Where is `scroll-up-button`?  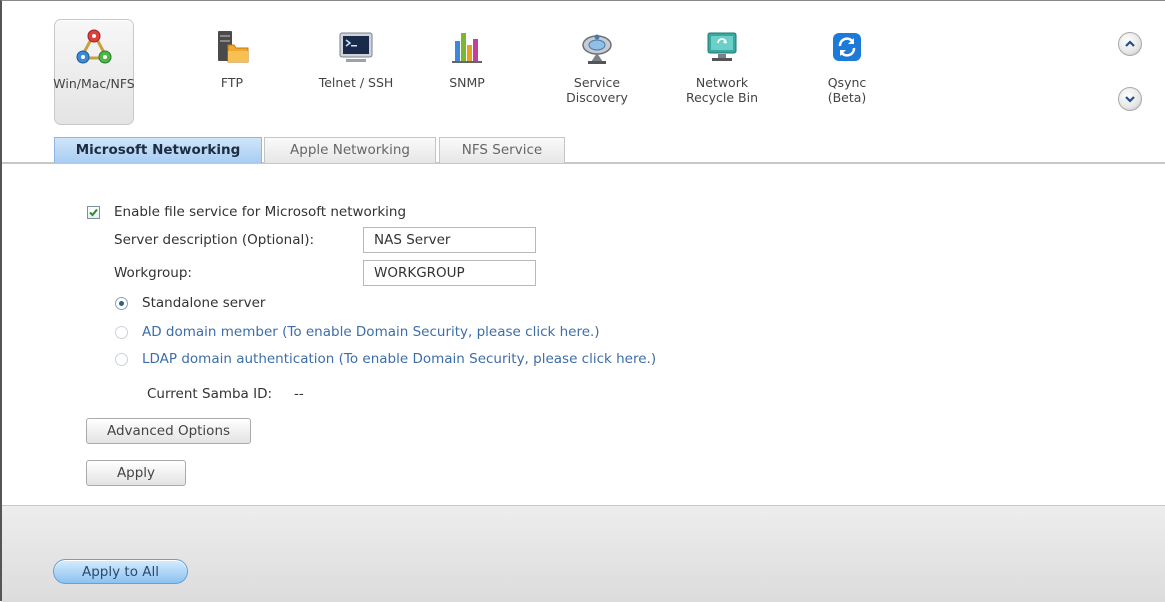
scroll-up-button is located at coordinates (1130, 44).